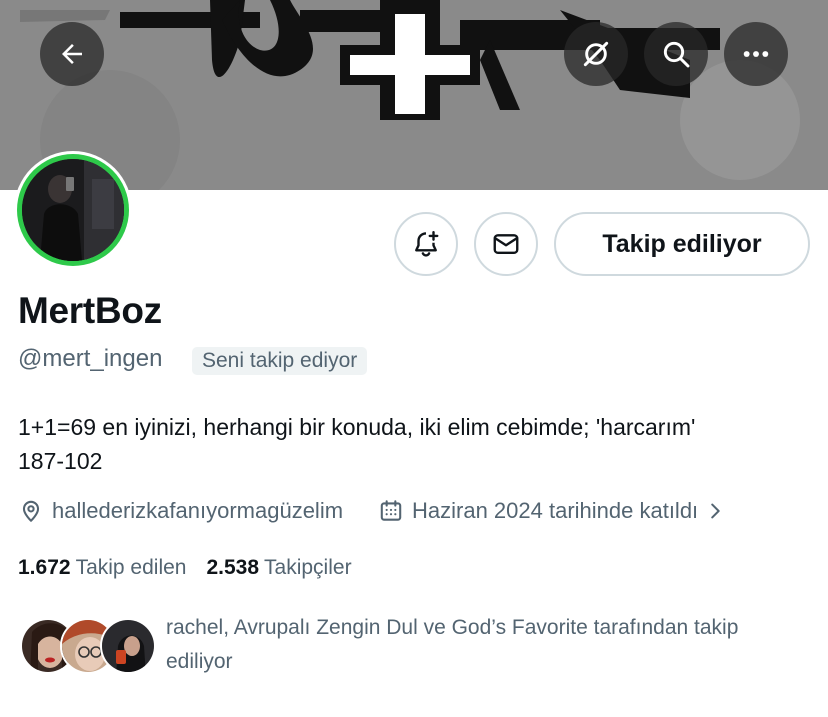 The width and height of the screenshot is (828, 717). I want to click on message-button, so click(506, 244).